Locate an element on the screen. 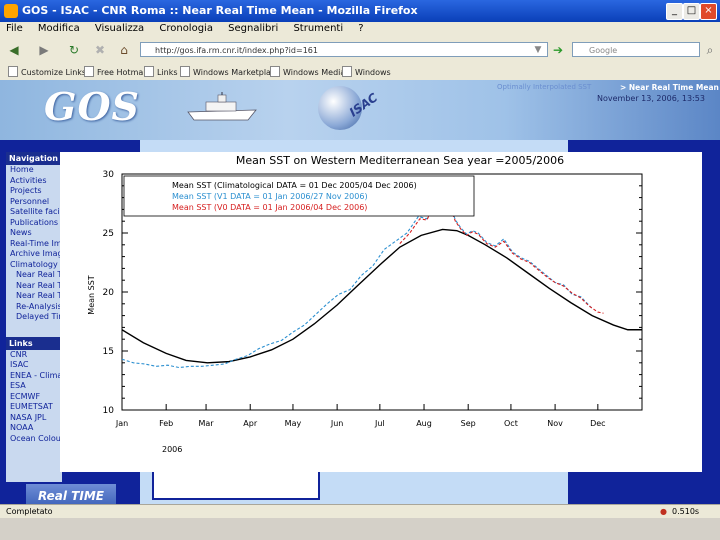  navigation-heading: Navigation is located at coordinates (34, 158).